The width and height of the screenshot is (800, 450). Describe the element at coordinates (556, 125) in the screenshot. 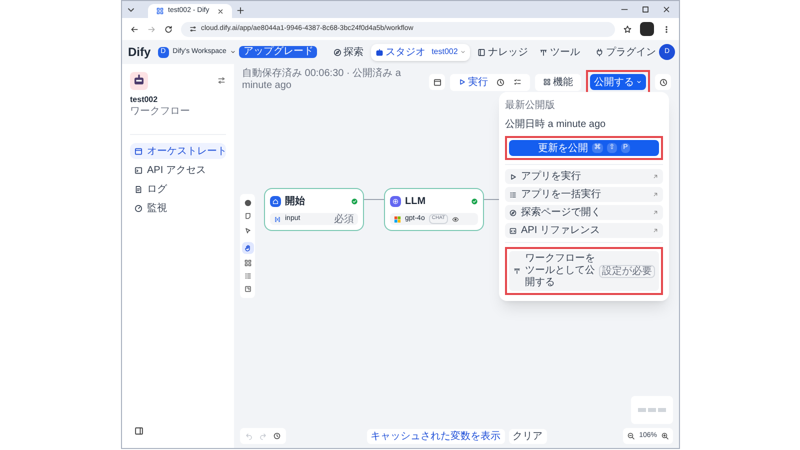

I see `publish-time: 公開日時 a minute ago` at that location.